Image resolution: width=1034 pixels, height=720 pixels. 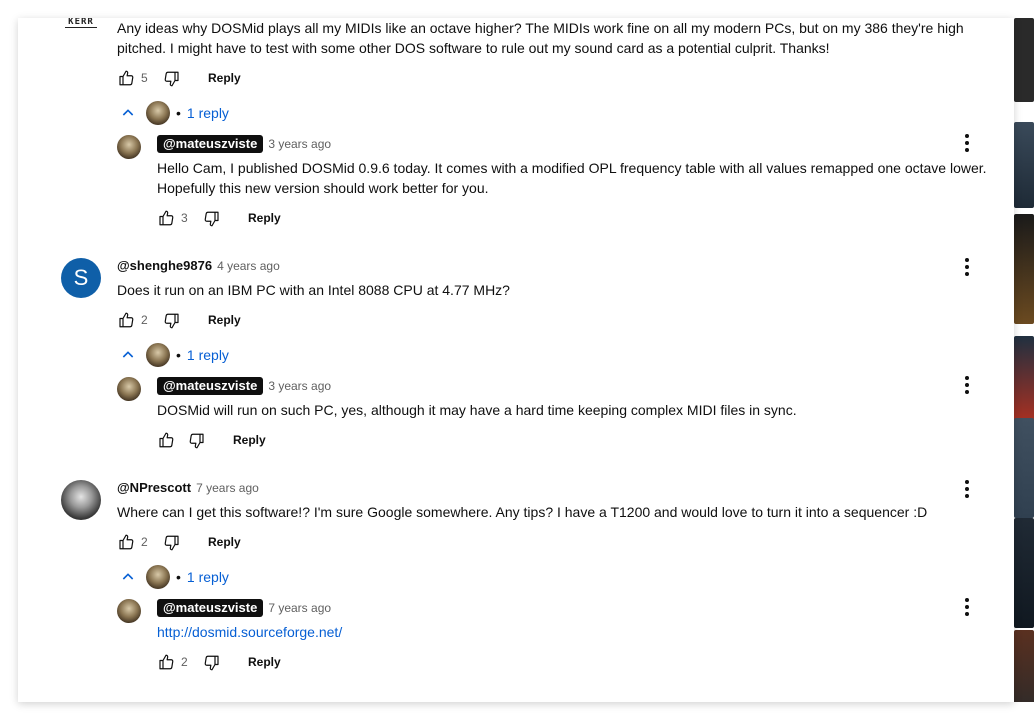 I want to click on timestamp: 4 years ago, so click(x=248, y=266).